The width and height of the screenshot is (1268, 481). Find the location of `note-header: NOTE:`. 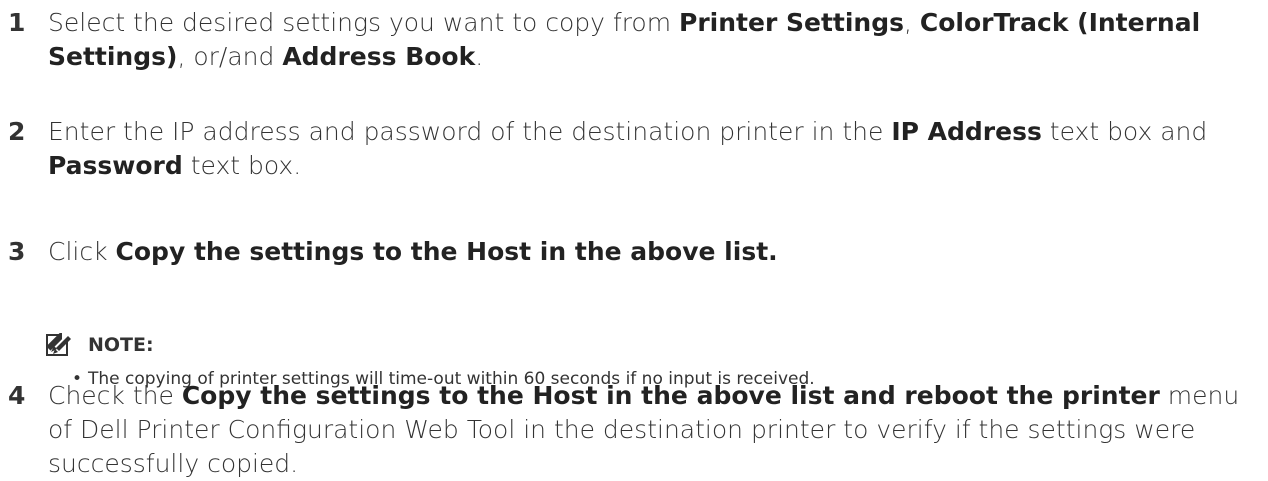

note-header: NOTE: is located at coordinates (646, 345).